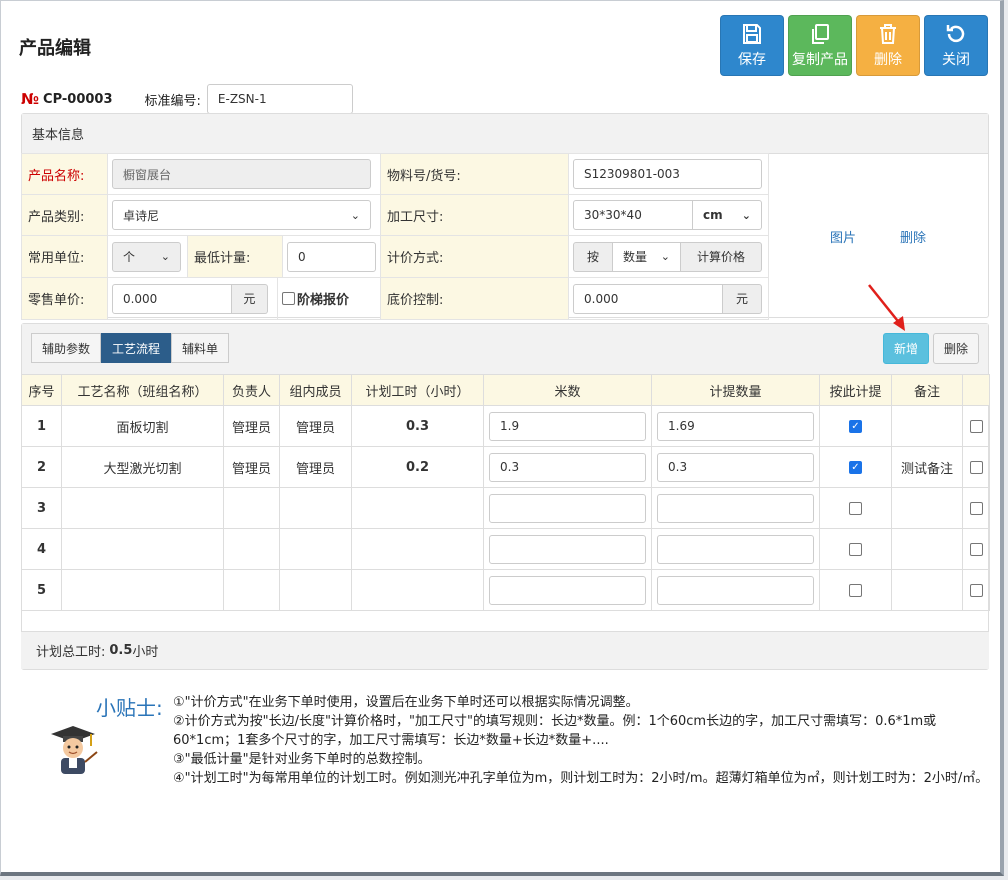  Describe the element at coordinates (315, 508) in the screenshot. I see `row-members` at that location.